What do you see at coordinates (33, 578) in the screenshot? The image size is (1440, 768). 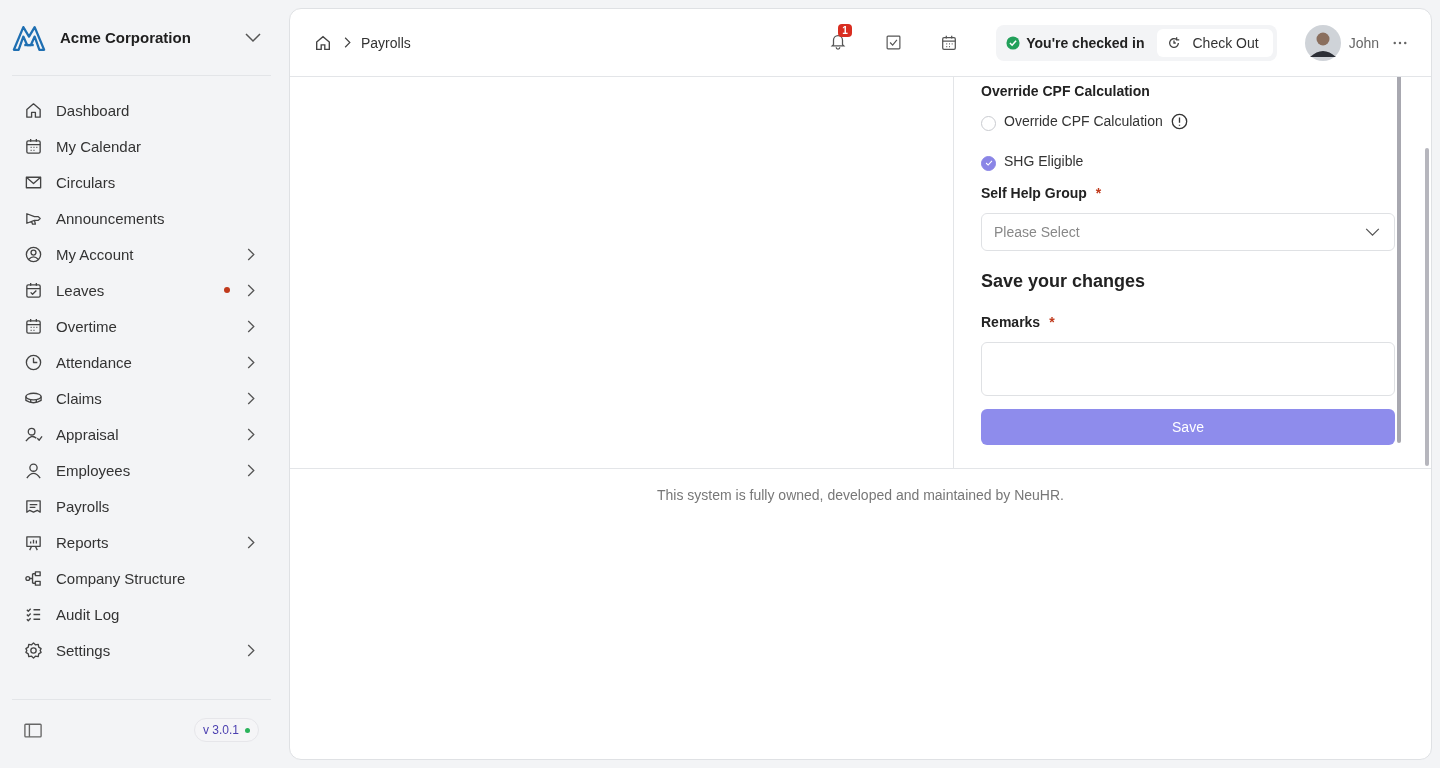 I see `hierarchy-icon` at bounding box center [33, 578].